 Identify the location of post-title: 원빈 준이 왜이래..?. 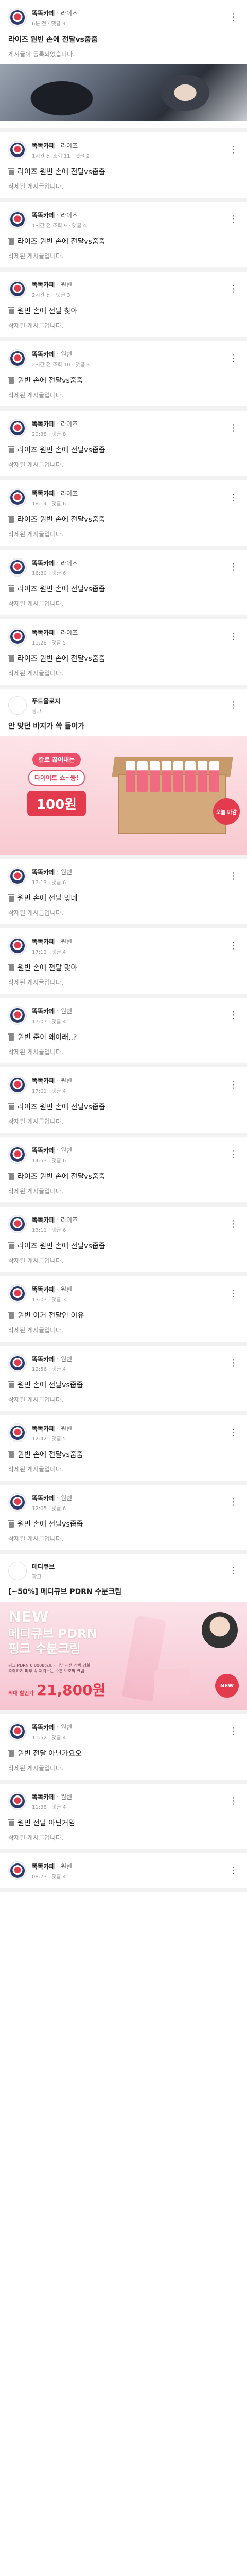
(123, 1037).